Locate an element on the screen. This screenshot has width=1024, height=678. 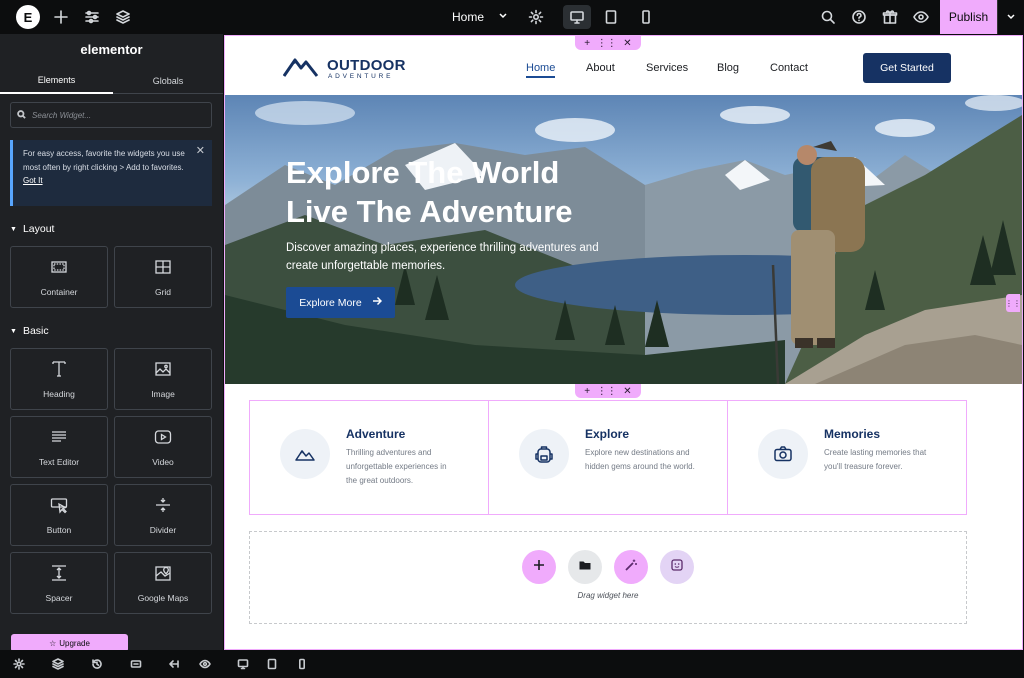
preview-eye-icon is located at coordinates (205, 664).